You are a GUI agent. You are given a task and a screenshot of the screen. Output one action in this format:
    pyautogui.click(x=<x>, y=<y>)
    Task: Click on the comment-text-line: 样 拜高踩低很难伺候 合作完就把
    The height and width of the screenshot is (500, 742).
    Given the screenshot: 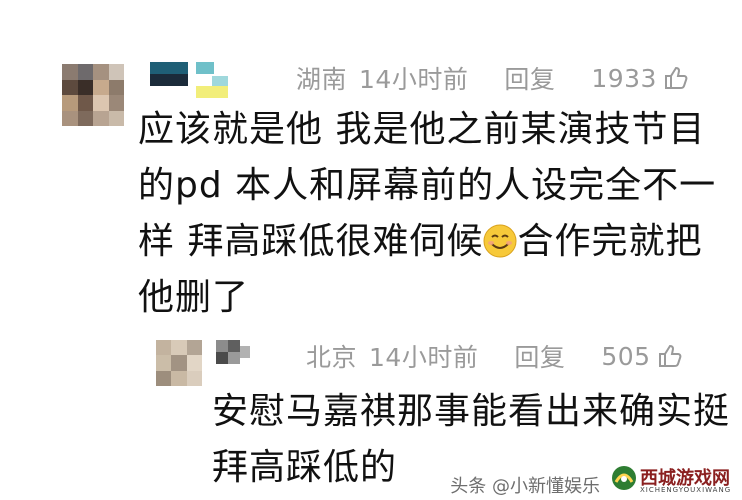 What is the action you would take?
    pyautogui.click(x=438, y=242)
    